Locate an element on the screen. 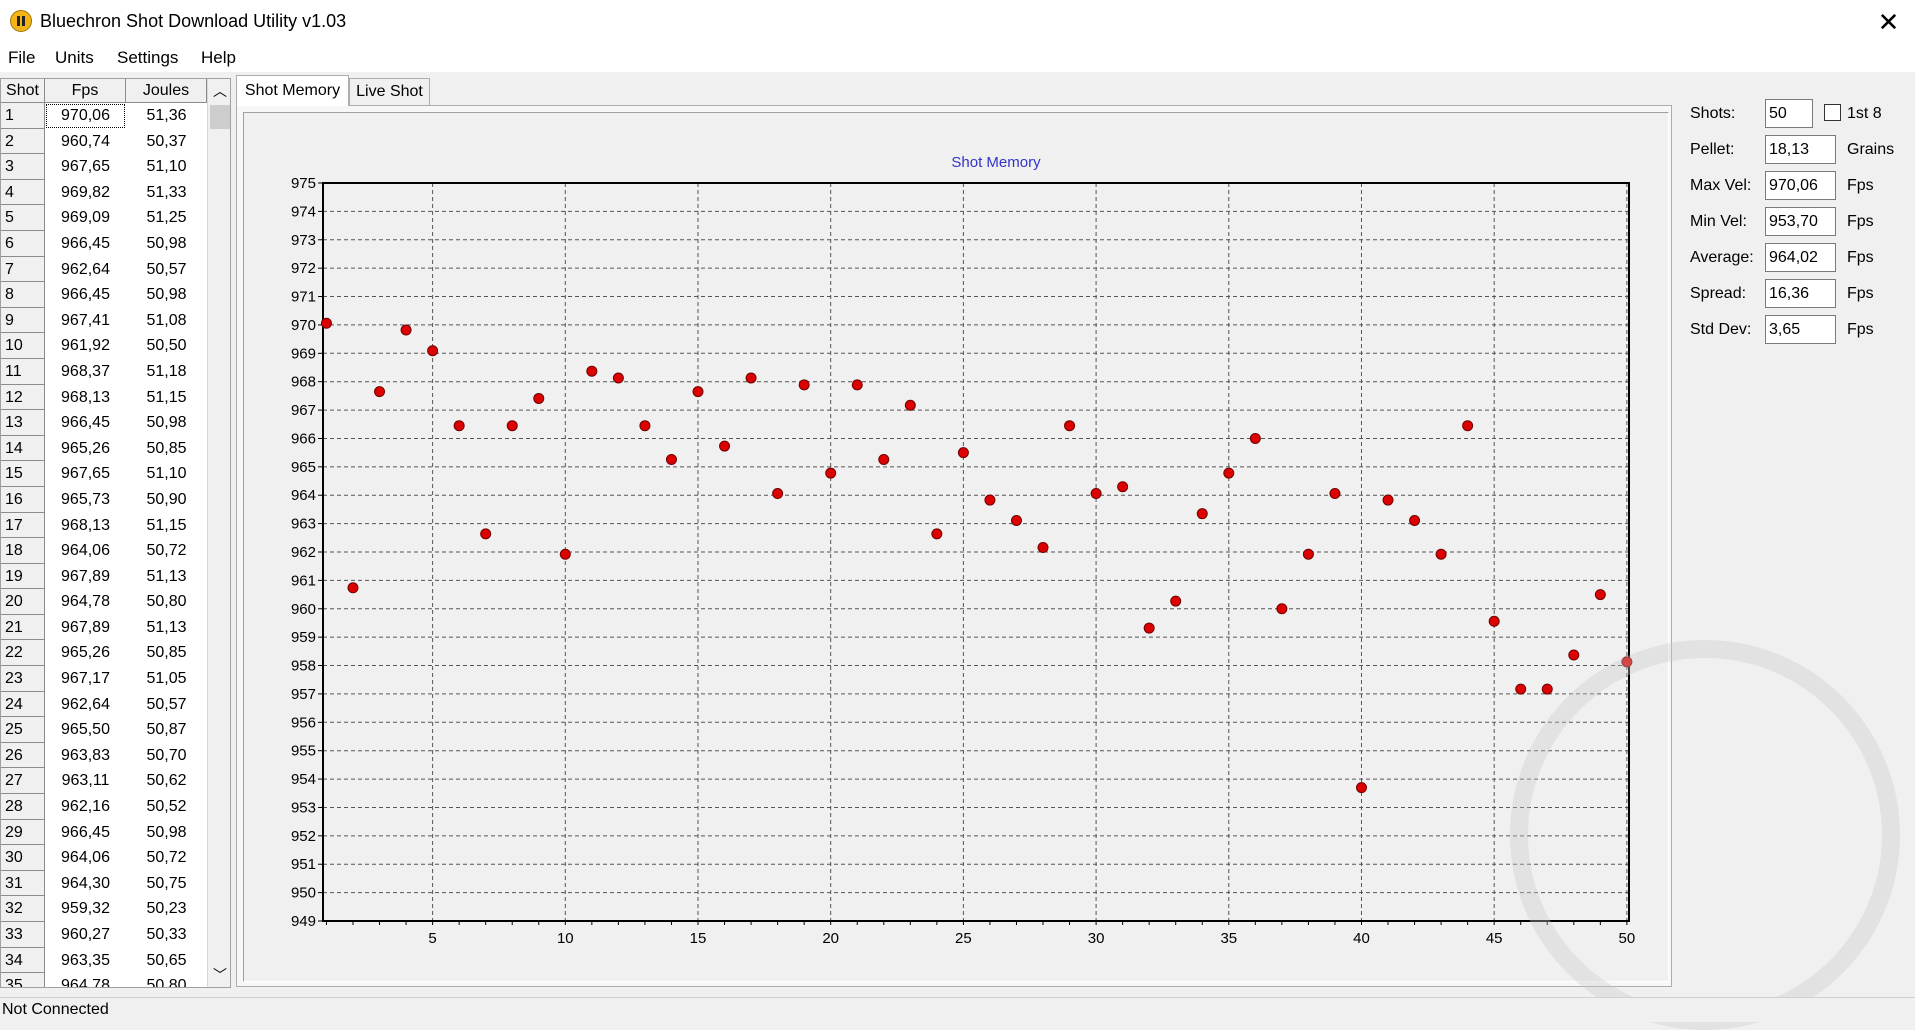  cell-joules: 50,98 is located at coordinates (166, 423).